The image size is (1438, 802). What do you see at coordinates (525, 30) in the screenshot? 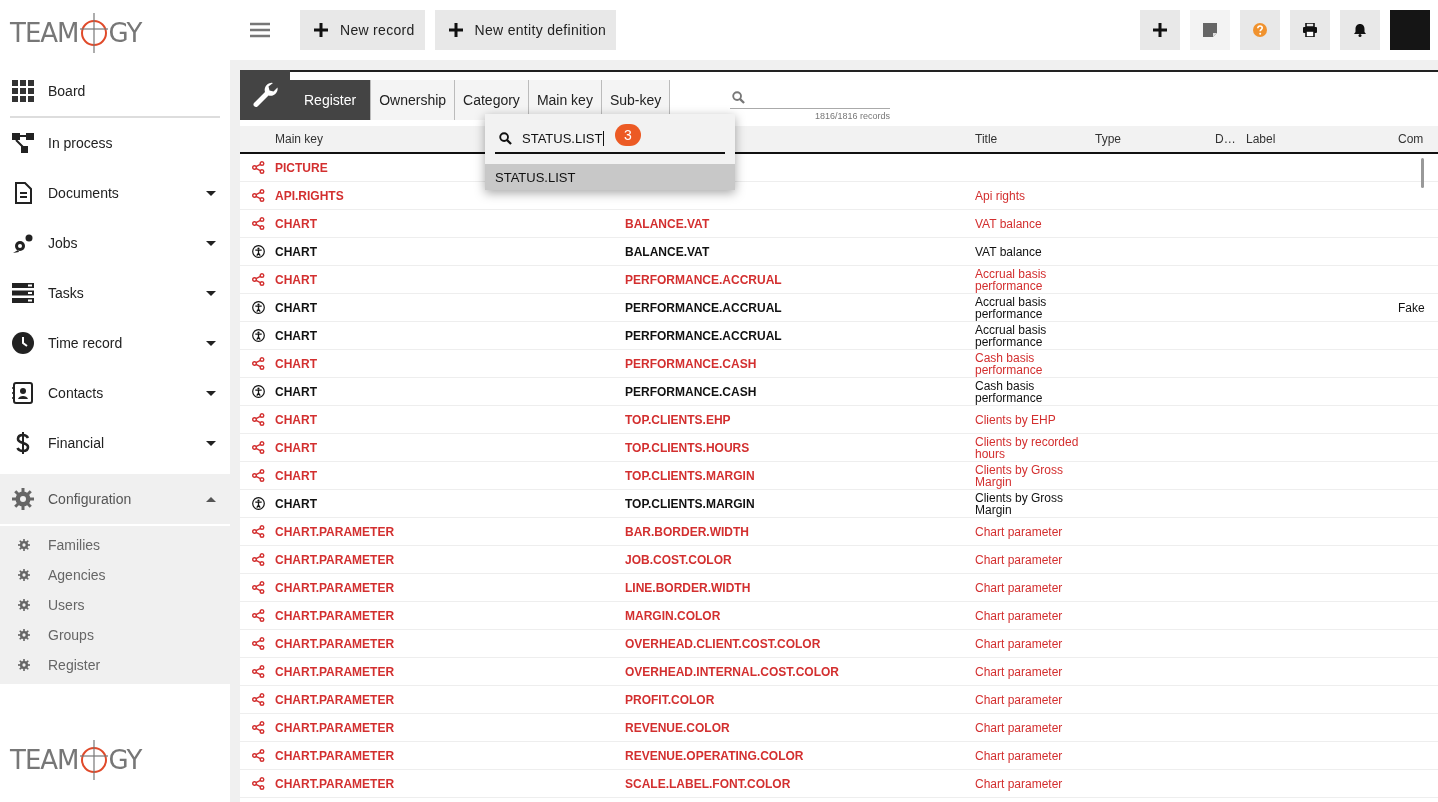
I see `toolbar-button: New entity definition` at bounding box center [525, 30].